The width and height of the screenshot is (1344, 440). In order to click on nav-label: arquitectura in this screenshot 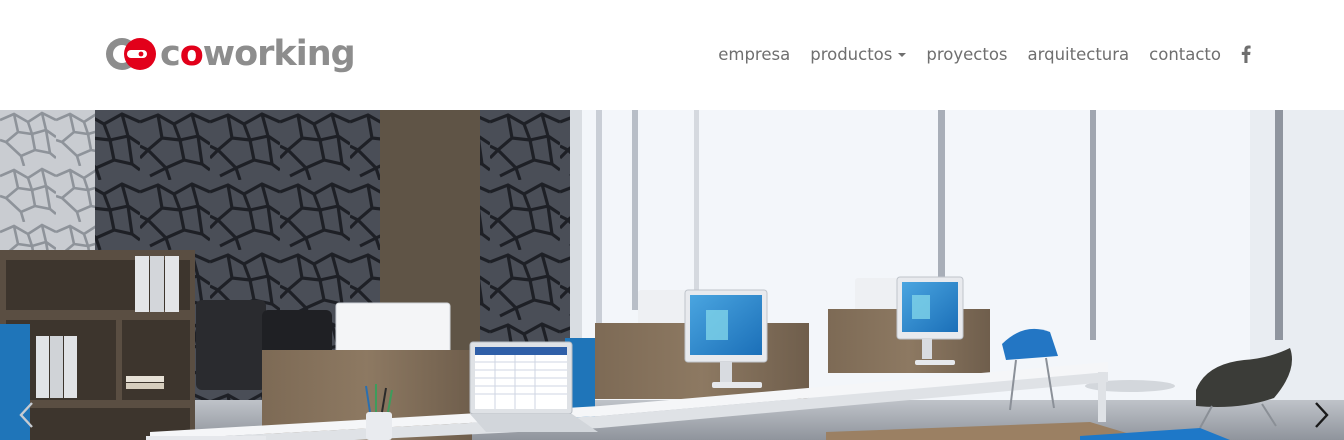, I will do `click(1078, 54)`.